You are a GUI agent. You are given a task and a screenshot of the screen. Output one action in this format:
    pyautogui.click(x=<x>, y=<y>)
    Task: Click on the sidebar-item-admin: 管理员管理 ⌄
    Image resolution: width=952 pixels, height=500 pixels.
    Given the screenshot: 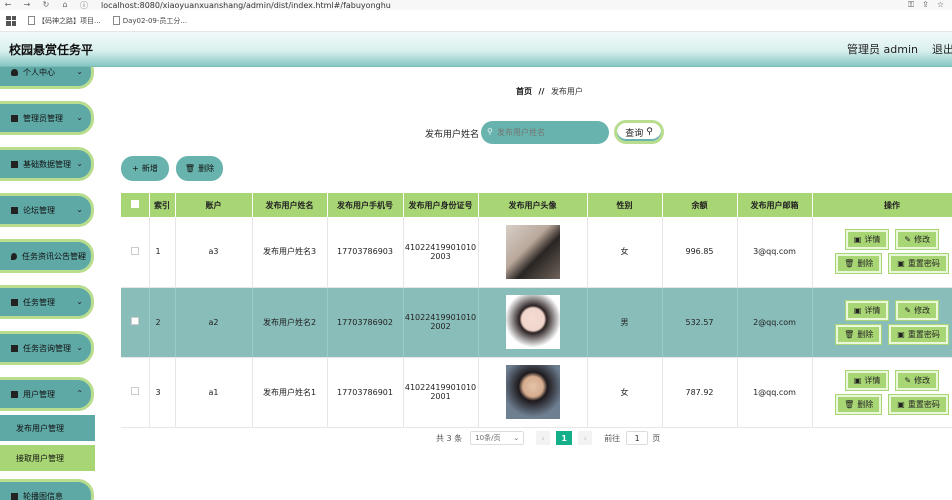 What is the action you would take?
    pyautogui.click(x=47, y=118)
    